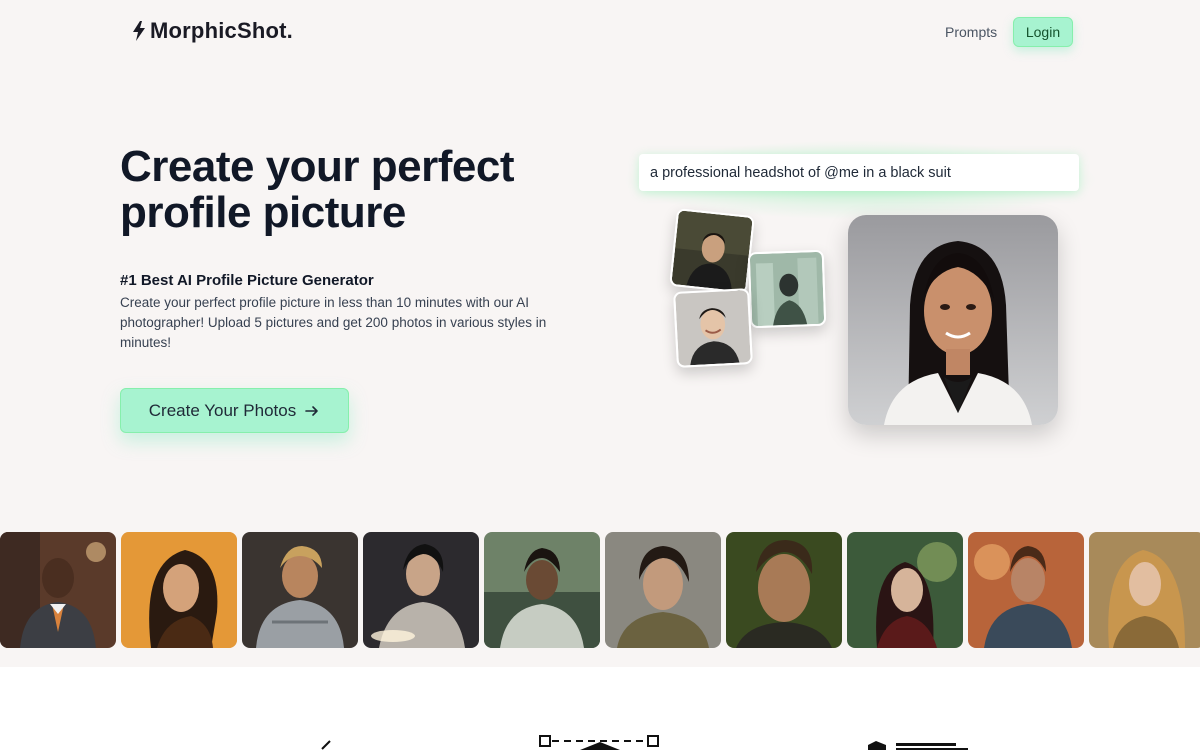  What do you see at coordinates (247, 280) in the screenshot?
I see `hero-subtitle: #1 Best AI Profile Picture Generator` at bounding box center [247, 280].